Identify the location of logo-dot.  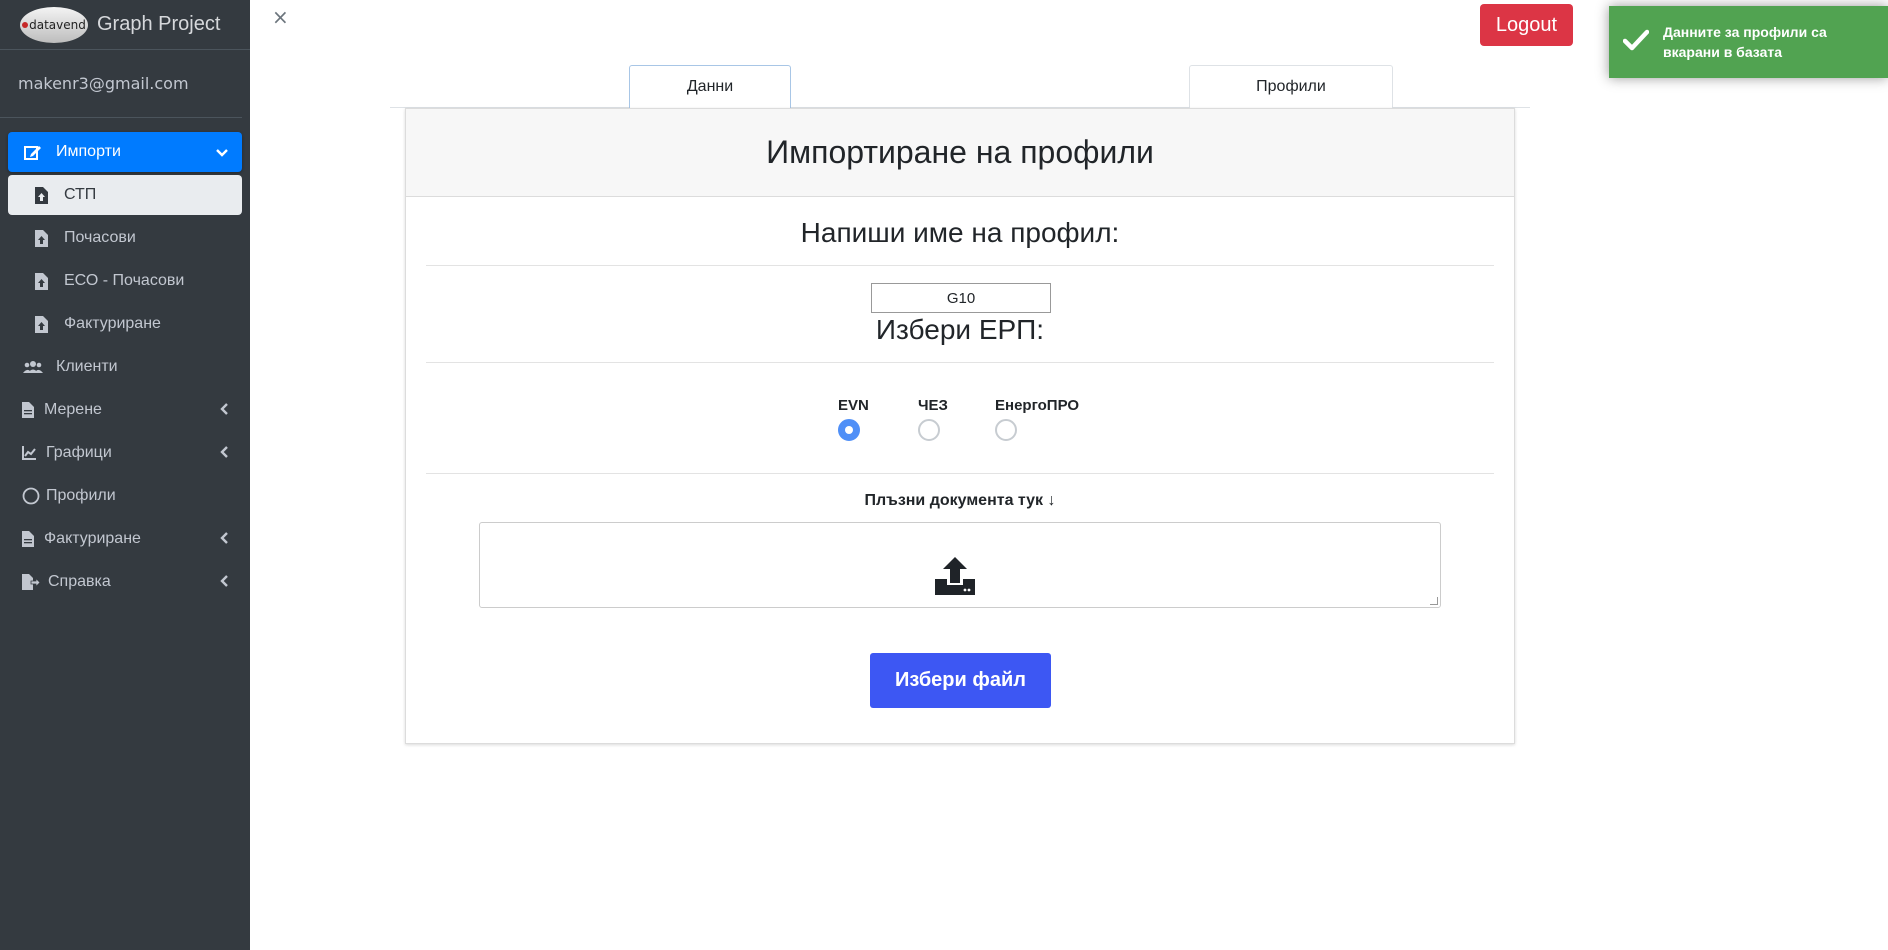
(25, 24).